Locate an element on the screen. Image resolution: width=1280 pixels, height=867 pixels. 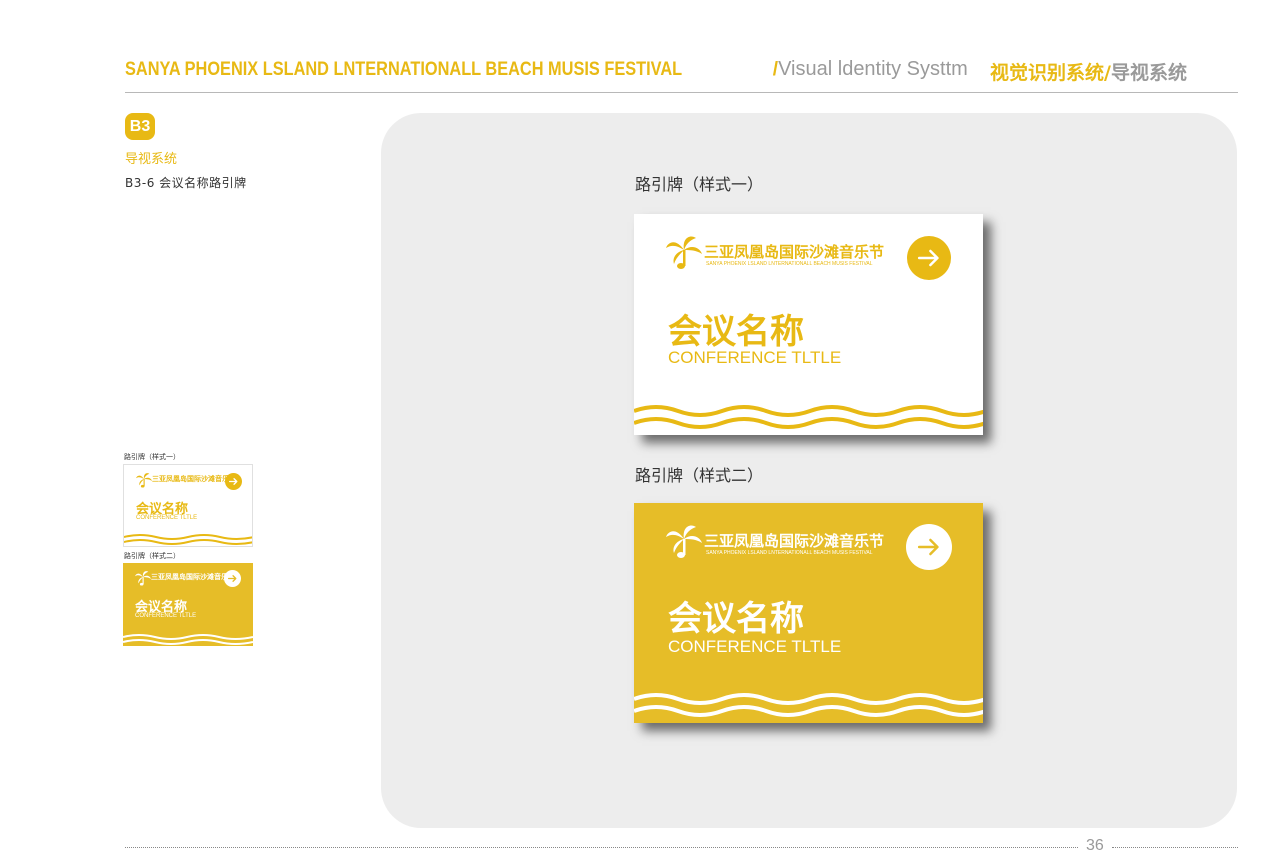
sign-caption-2: 路引牌（样式二） is located at coordinates (699, 475).